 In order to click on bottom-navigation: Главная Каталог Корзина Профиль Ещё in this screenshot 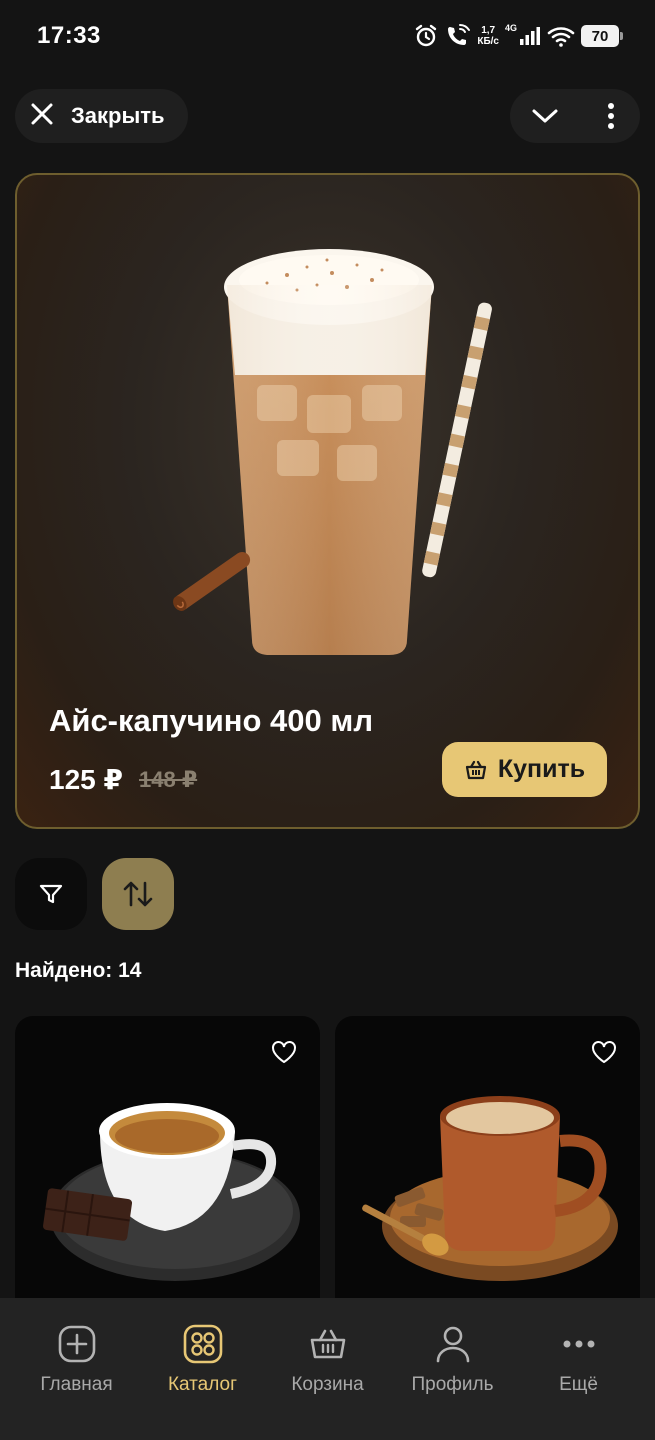, I will do `click(327, 1369)`.